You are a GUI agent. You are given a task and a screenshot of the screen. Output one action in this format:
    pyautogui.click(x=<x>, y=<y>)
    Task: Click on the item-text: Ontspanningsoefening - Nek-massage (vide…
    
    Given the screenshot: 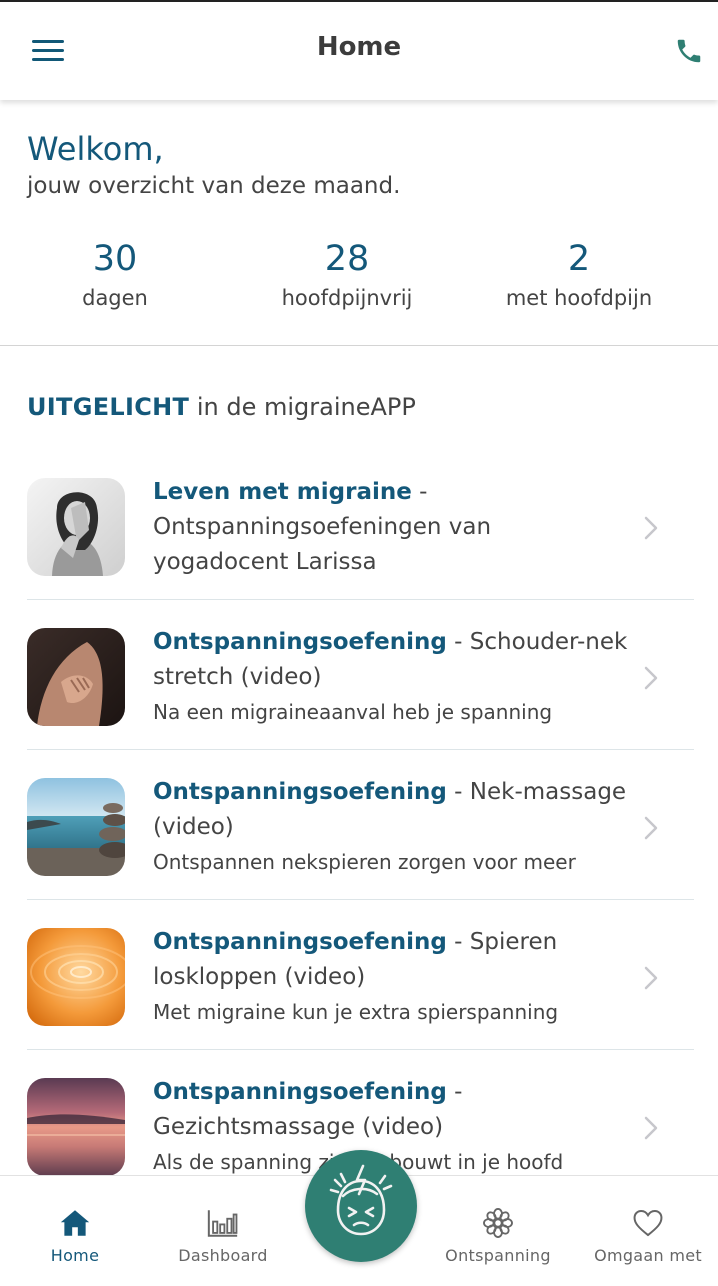 What is the action you would take?
    pyautogui.click(x=390, y=827)
    